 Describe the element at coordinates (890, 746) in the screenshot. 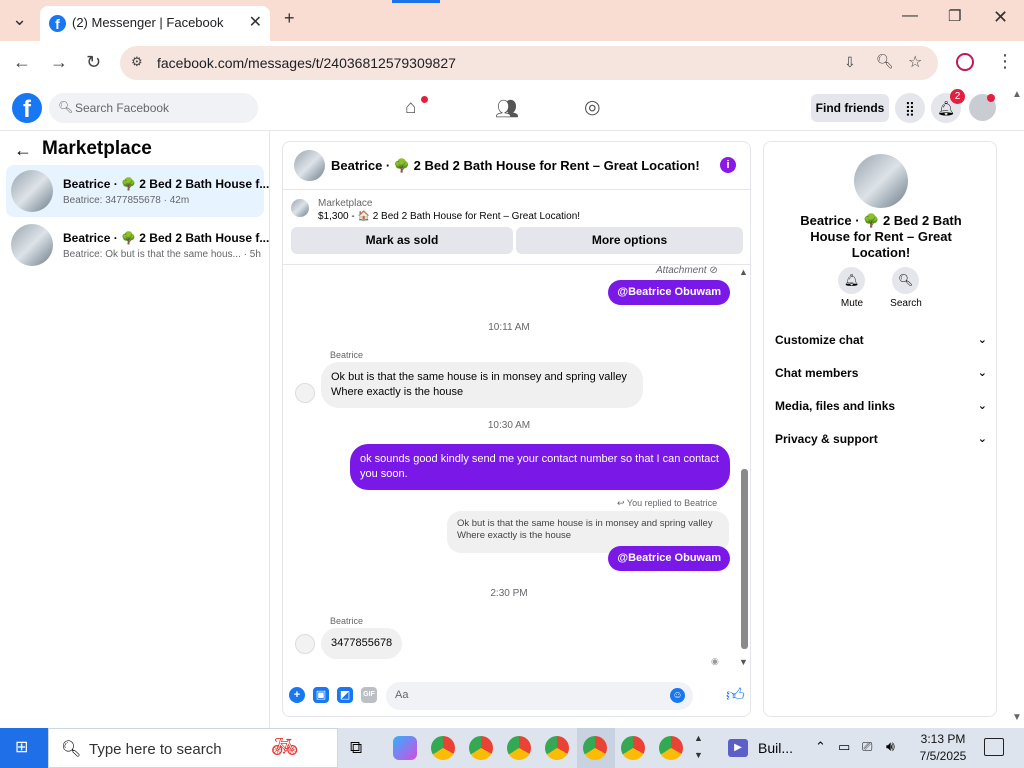

I see `volume-icon: 🔊︎` at that location.